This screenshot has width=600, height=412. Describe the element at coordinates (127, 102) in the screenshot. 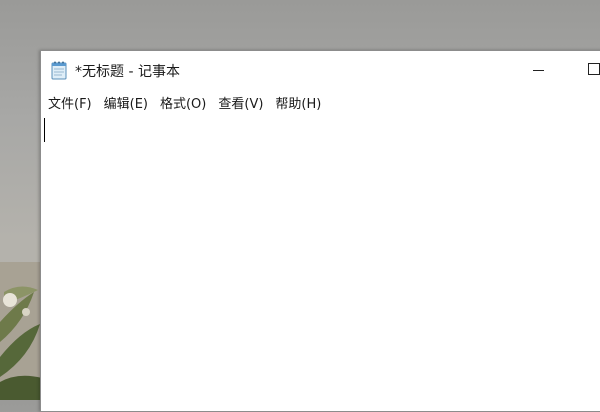

I see `menu-edit: 编辑(E)` at that location.